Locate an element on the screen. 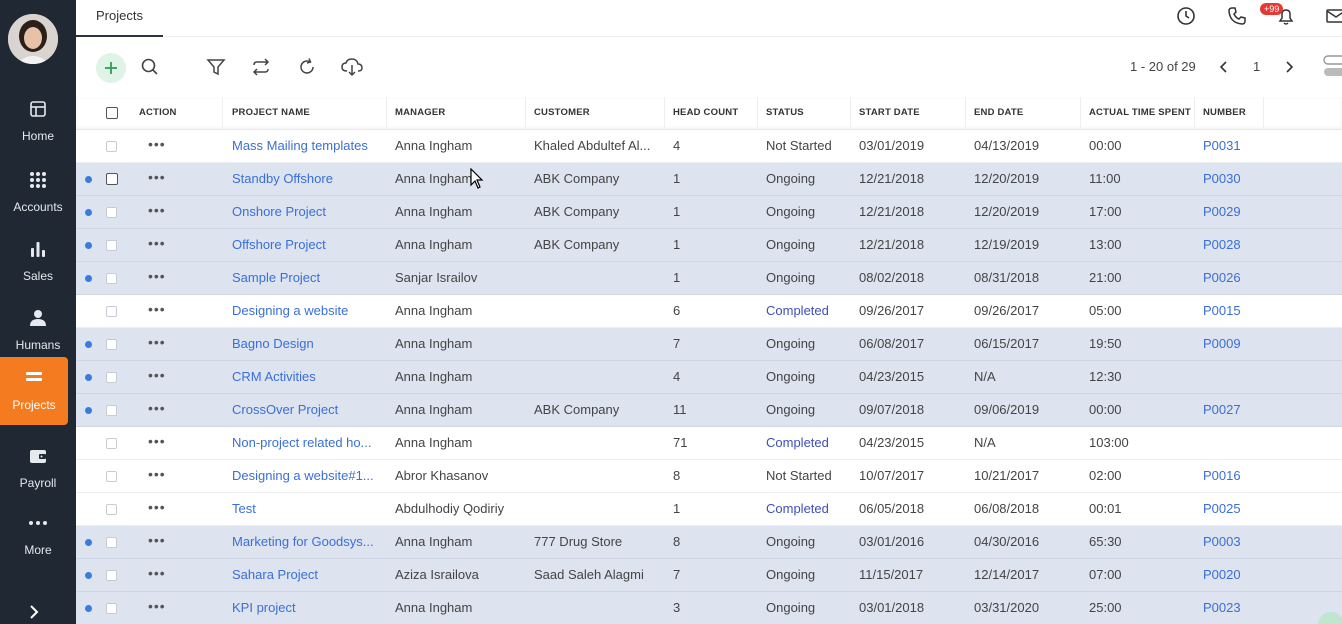 The width and height of the screenshot is (1342, 624). cell-project-name: Mass Mailing templates is located at coordinates (299, 146).